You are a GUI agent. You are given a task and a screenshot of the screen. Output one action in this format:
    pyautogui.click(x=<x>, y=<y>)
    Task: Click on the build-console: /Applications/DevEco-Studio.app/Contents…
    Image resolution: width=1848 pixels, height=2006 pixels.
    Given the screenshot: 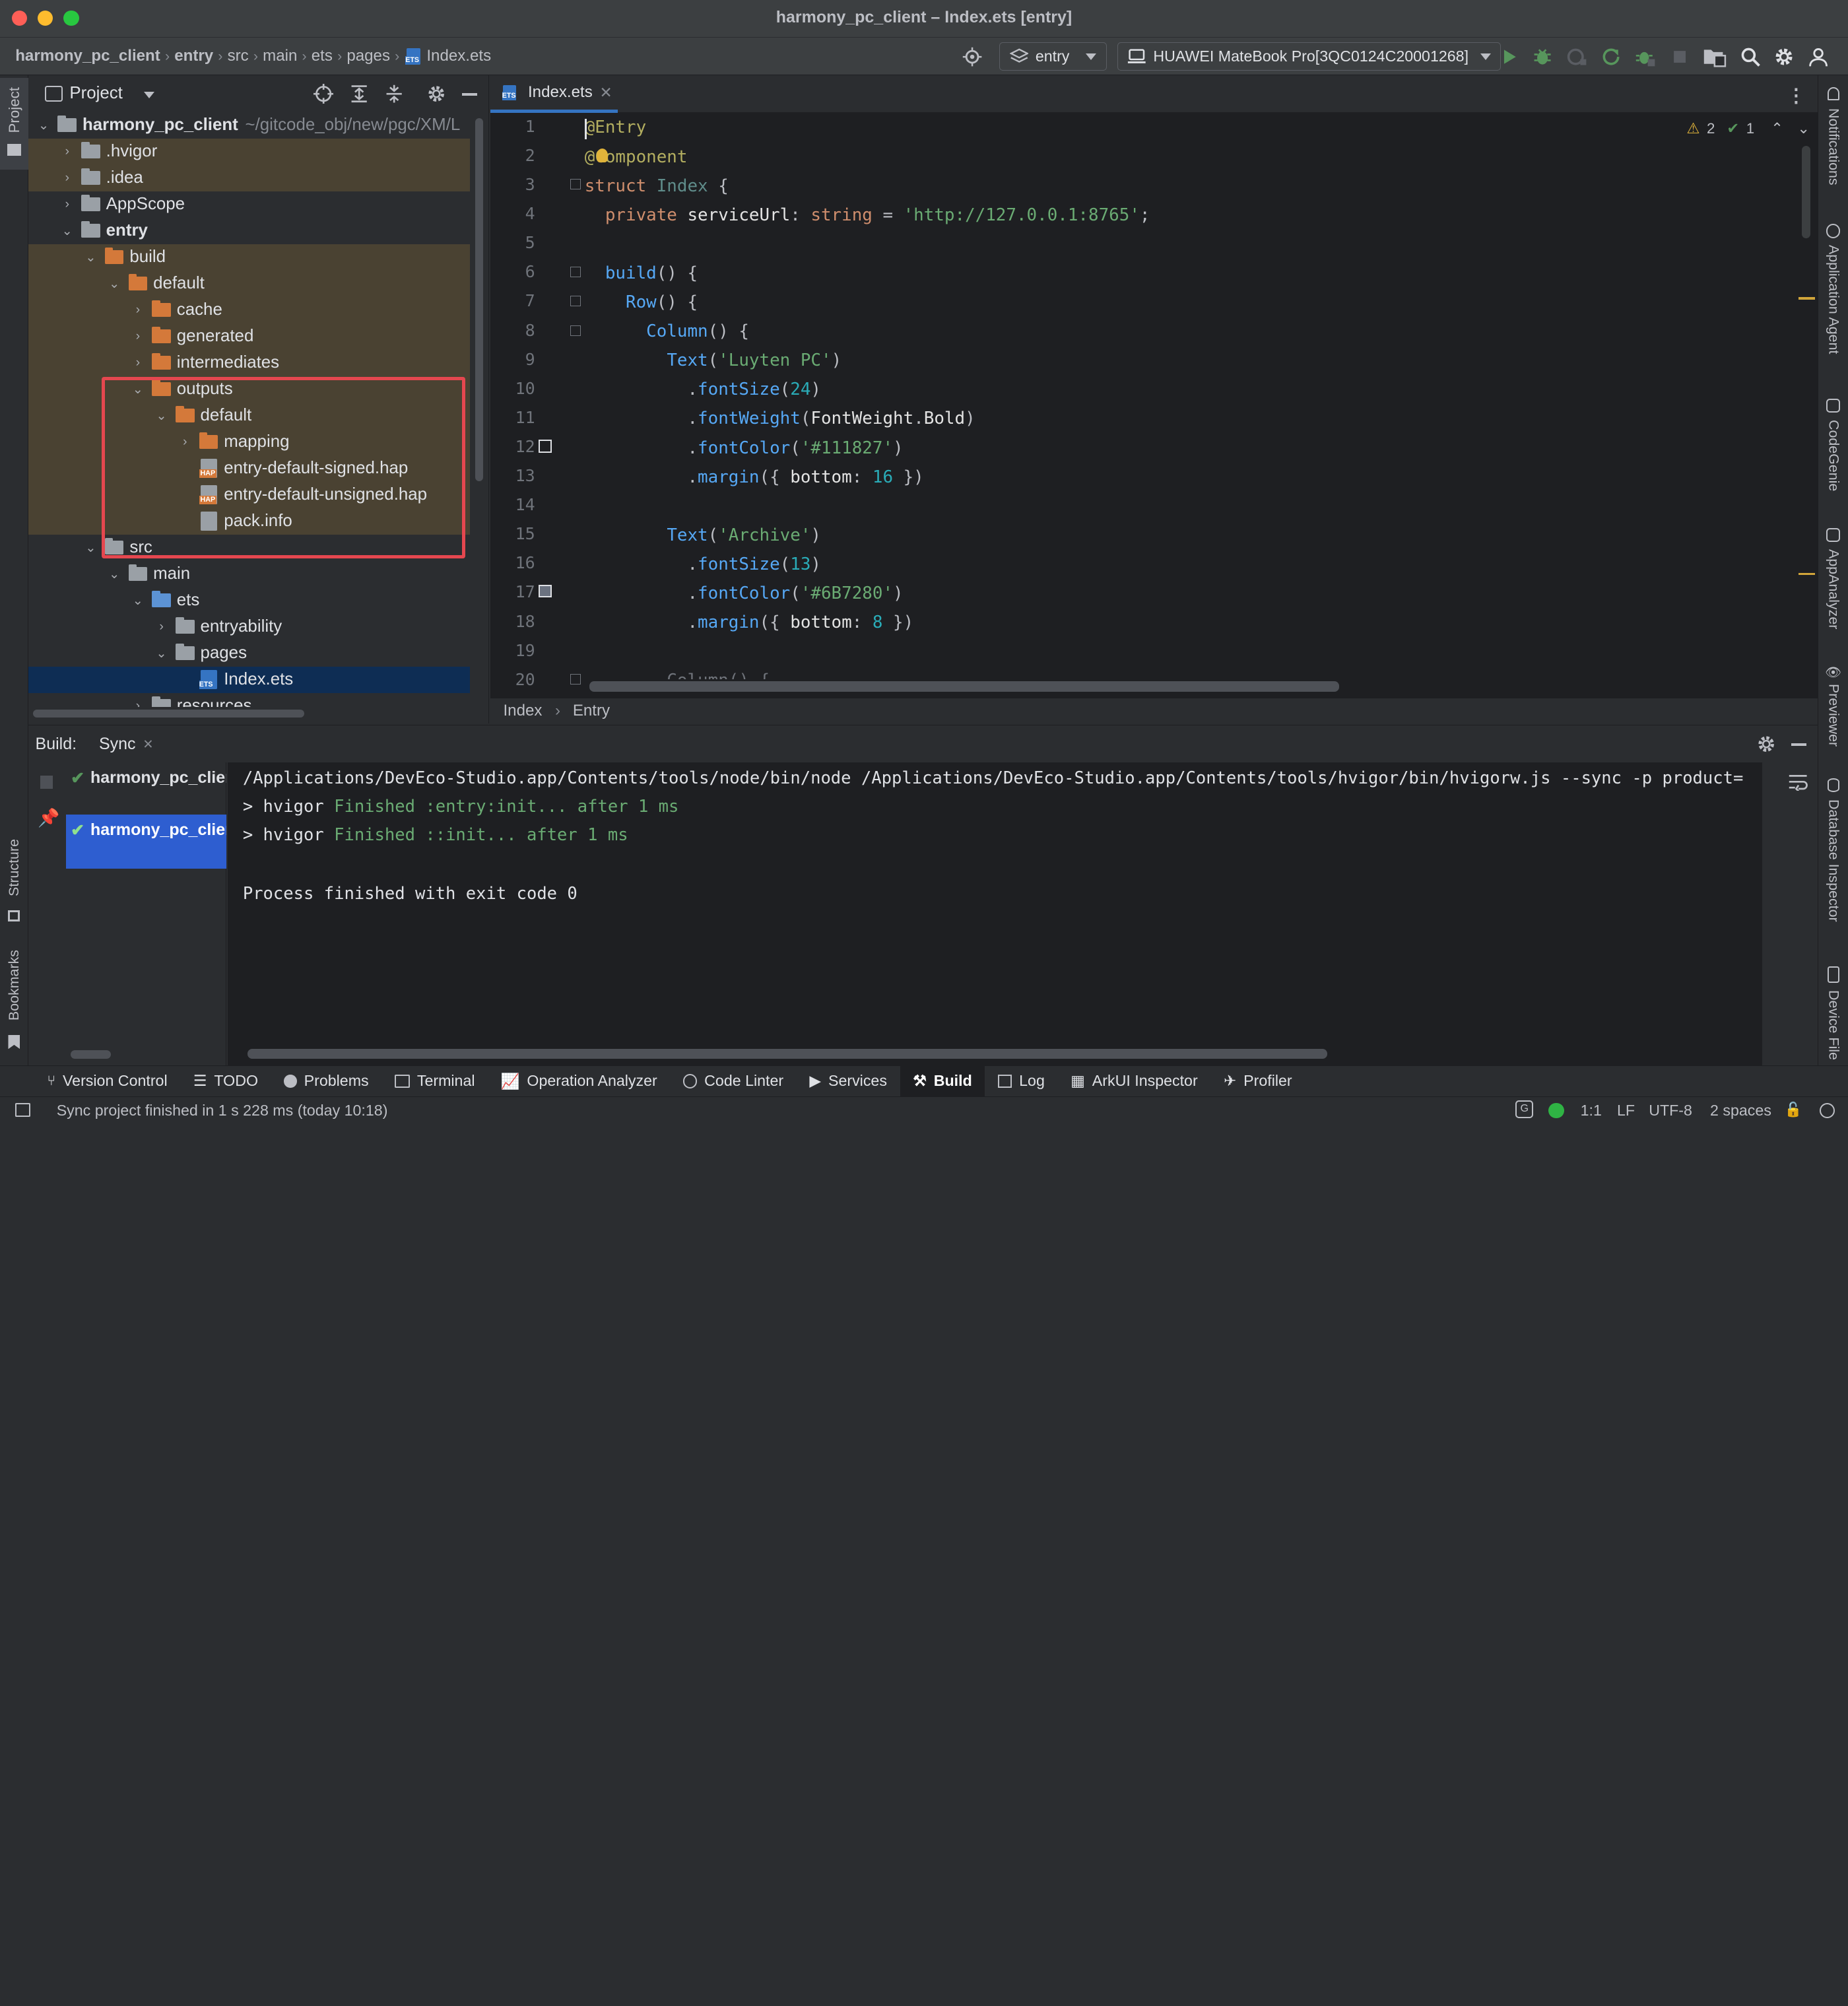 What is the action you would take?
    pyautogui.click(x=994, y=914)
    